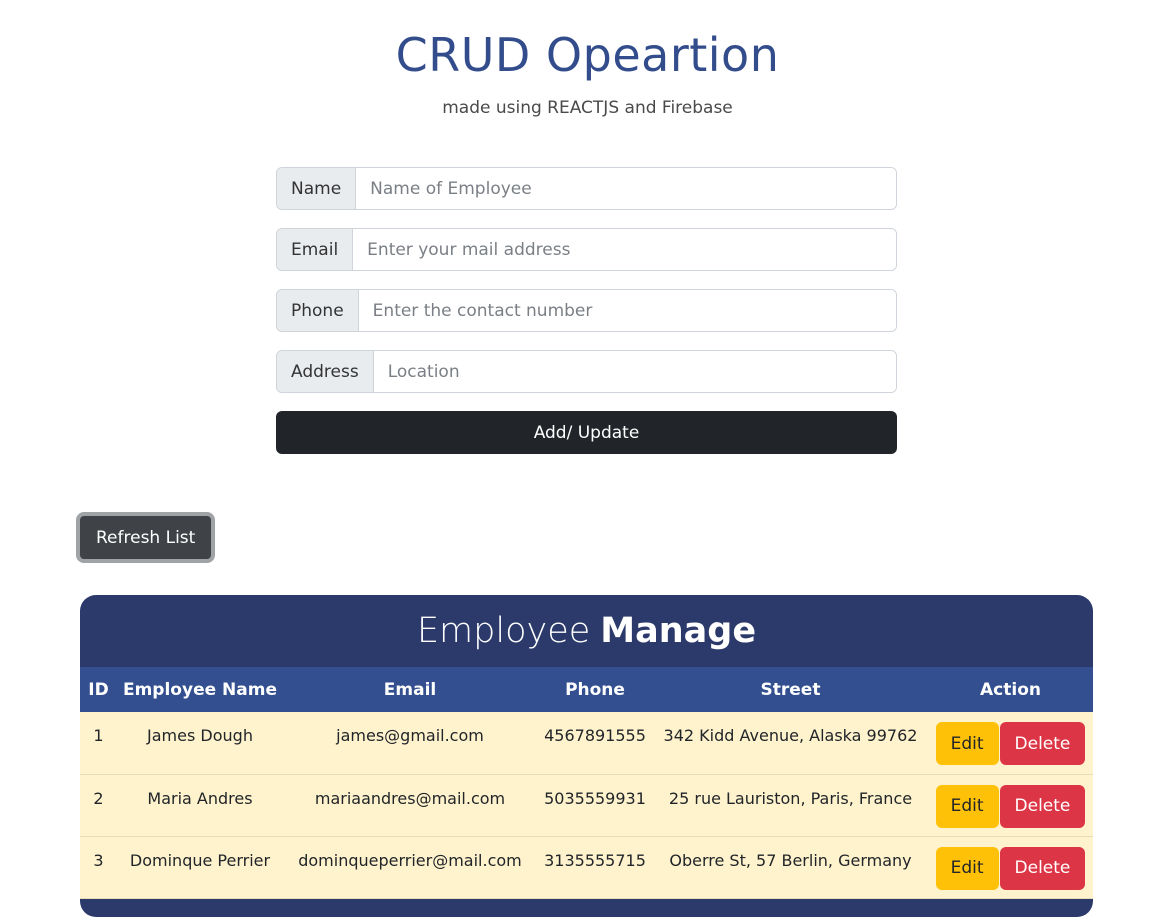  What do you see at coordinates (595, 860) in the screenshot?
I see `cell-phone: 3135555715` at bounding box center [595, 860].